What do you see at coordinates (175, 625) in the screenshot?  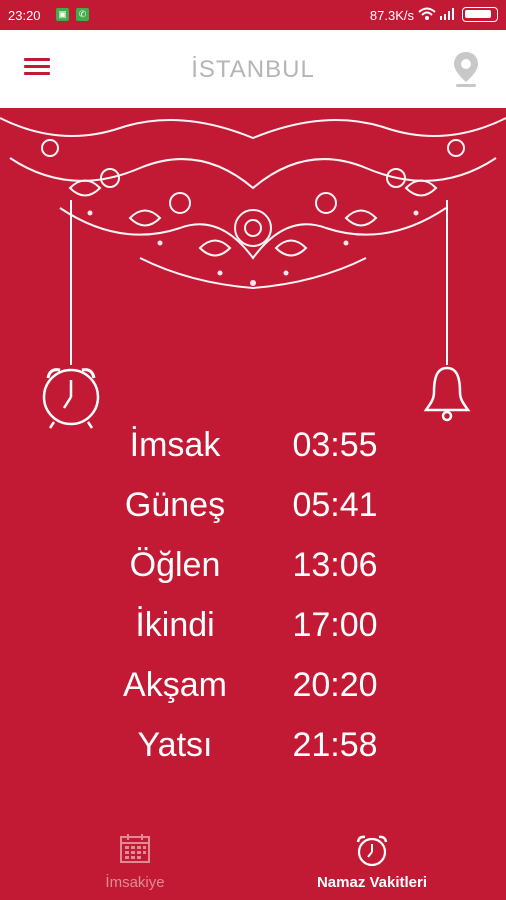 I see `prayer-name: İkindi` at bounding box center [175, 625].